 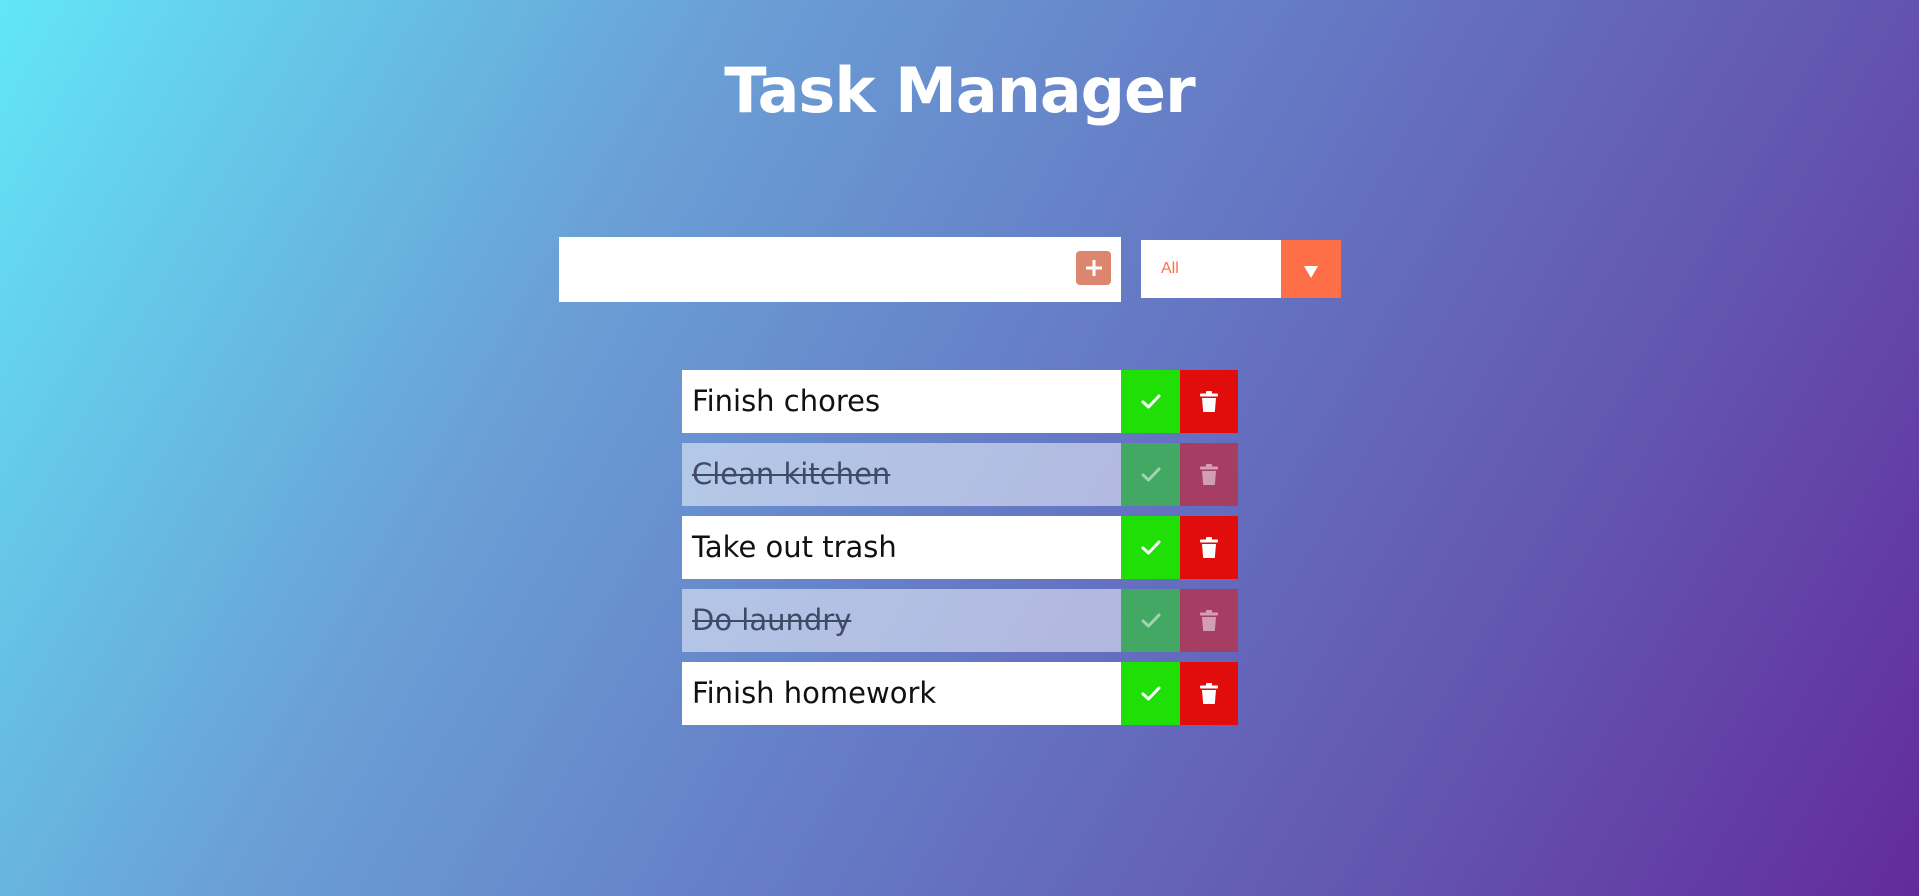 What do you see at coordinates (901, 693) in the screenshot?
I see `todo-text: Finish homework` at bounding box center [901, 693].